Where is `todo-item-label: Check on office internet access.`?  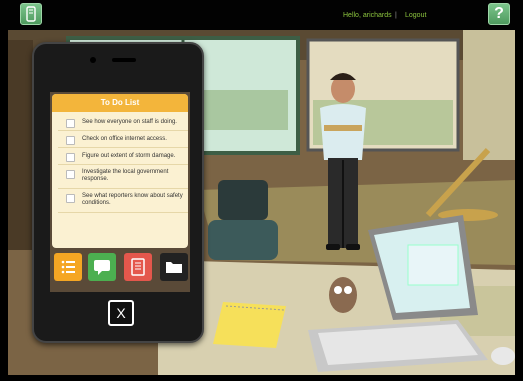 todo-item-label: Check on office internet access. is located at coordinates (124, 139).